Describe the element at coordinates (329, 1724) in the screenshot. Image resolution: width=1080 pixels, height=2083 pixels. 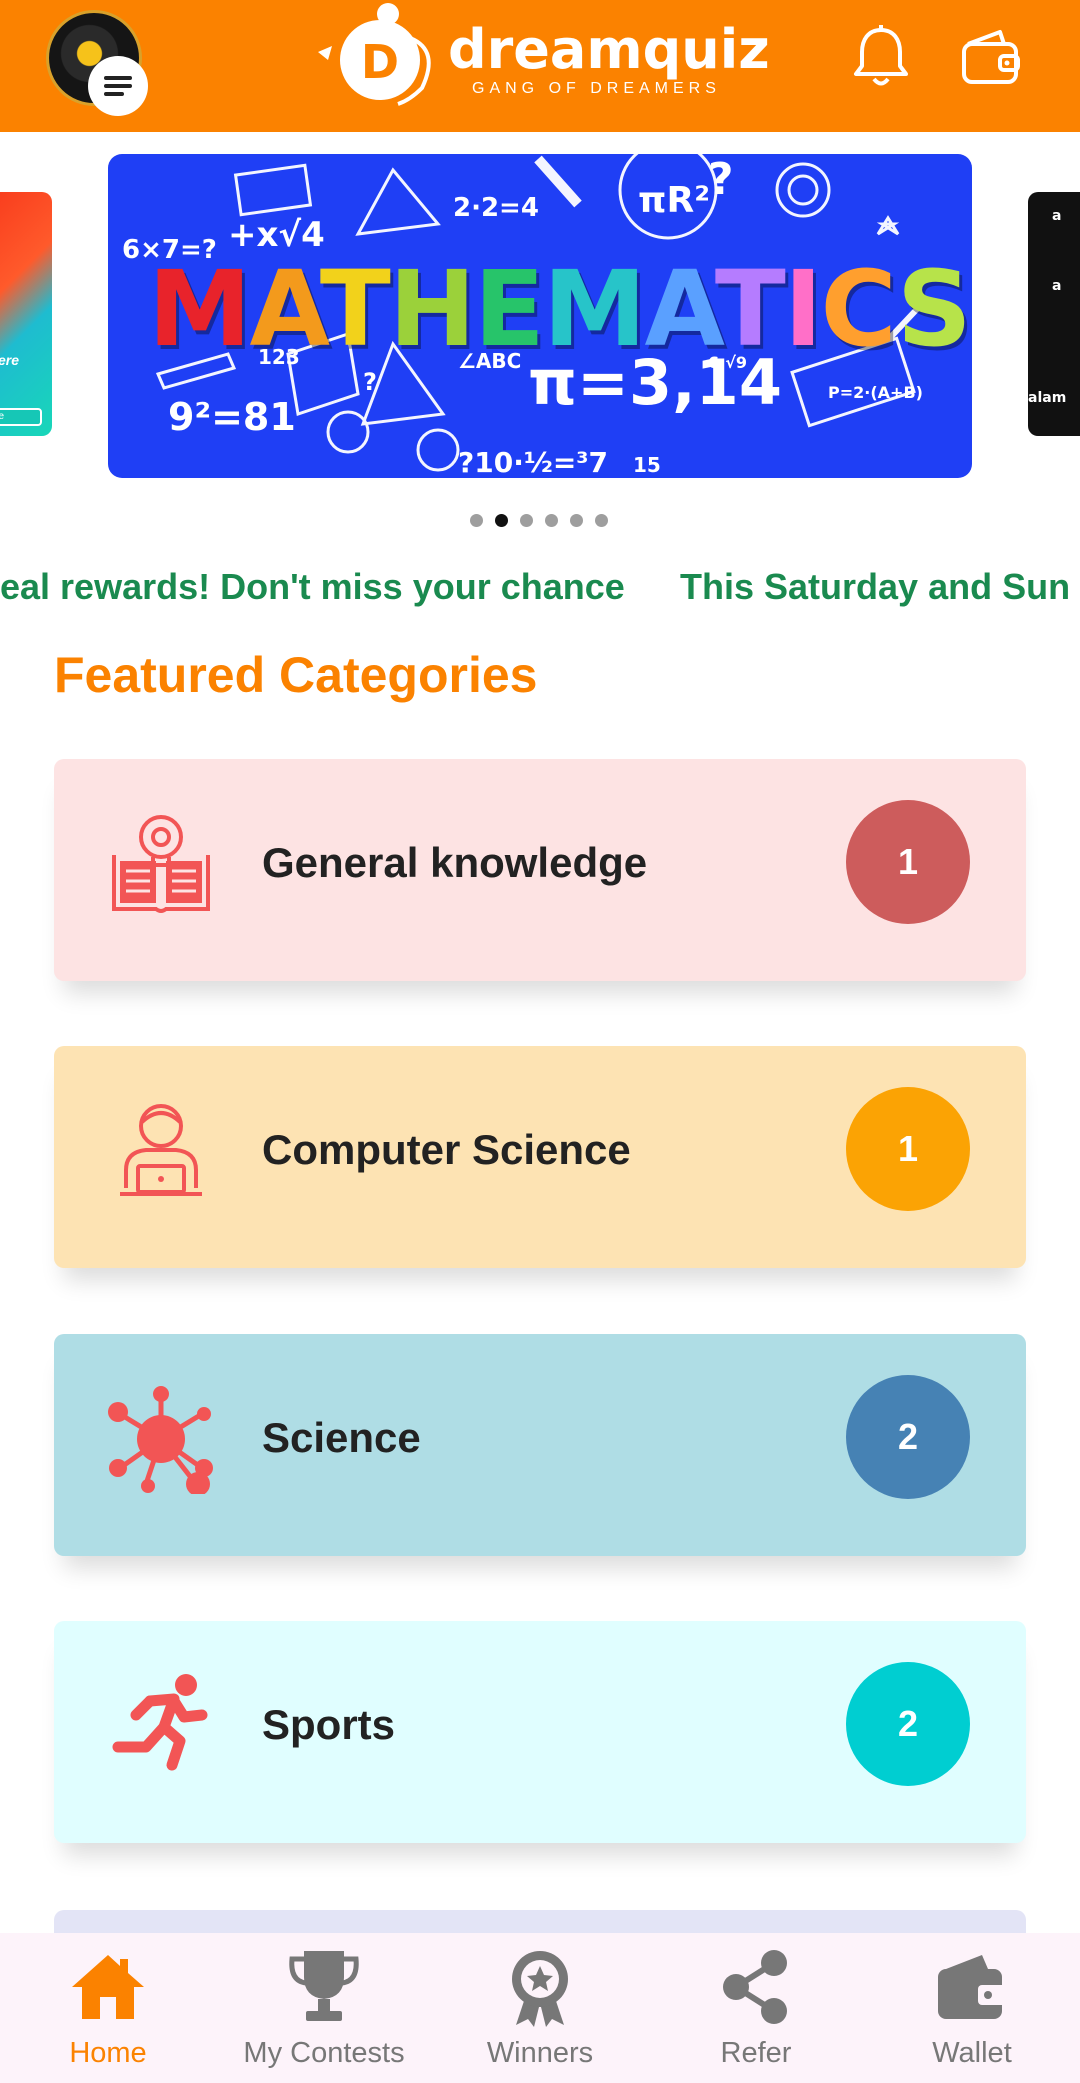
I see `category-name: Sports` at that location.